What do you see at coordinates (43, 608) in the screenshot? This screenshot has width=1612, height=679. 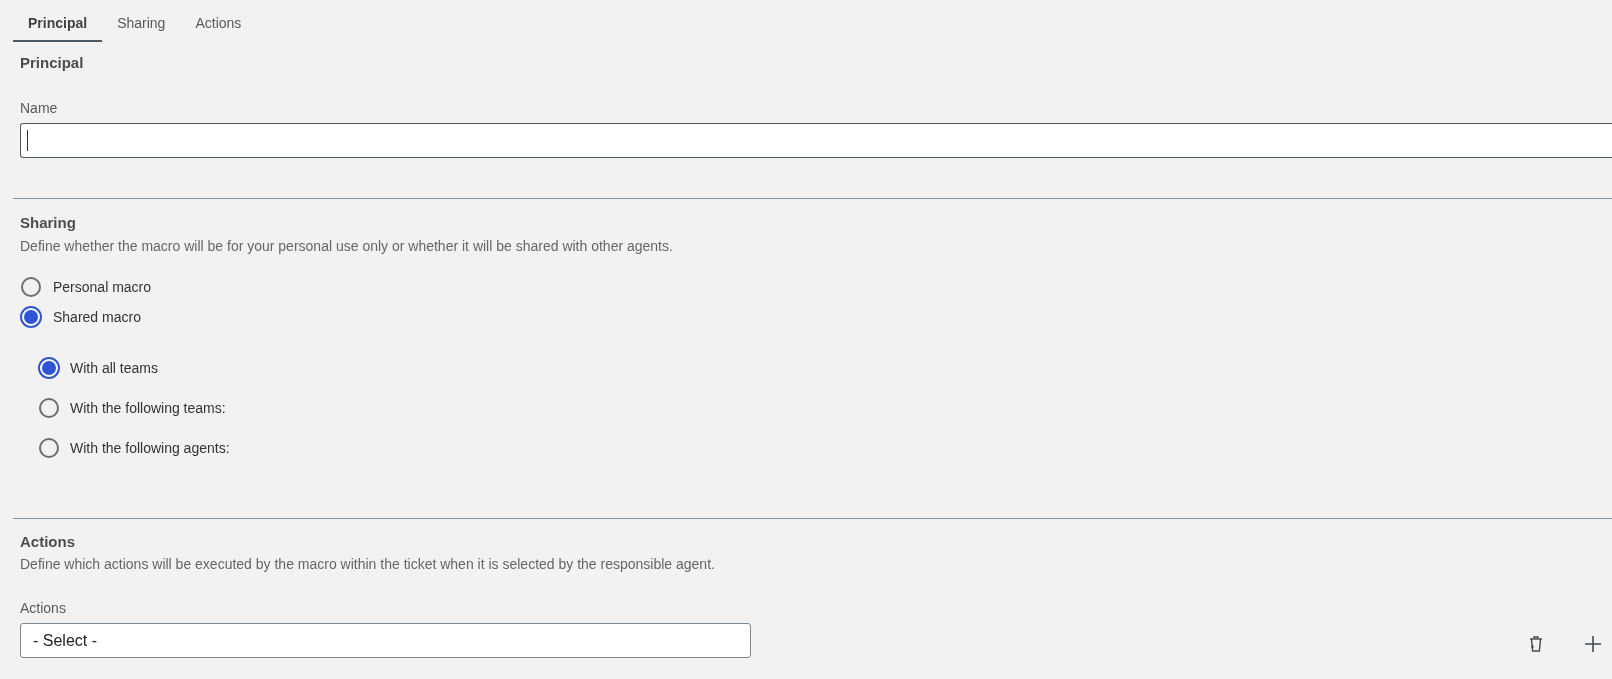 I see `field-label: Actions` at bounding box center [43, 608].